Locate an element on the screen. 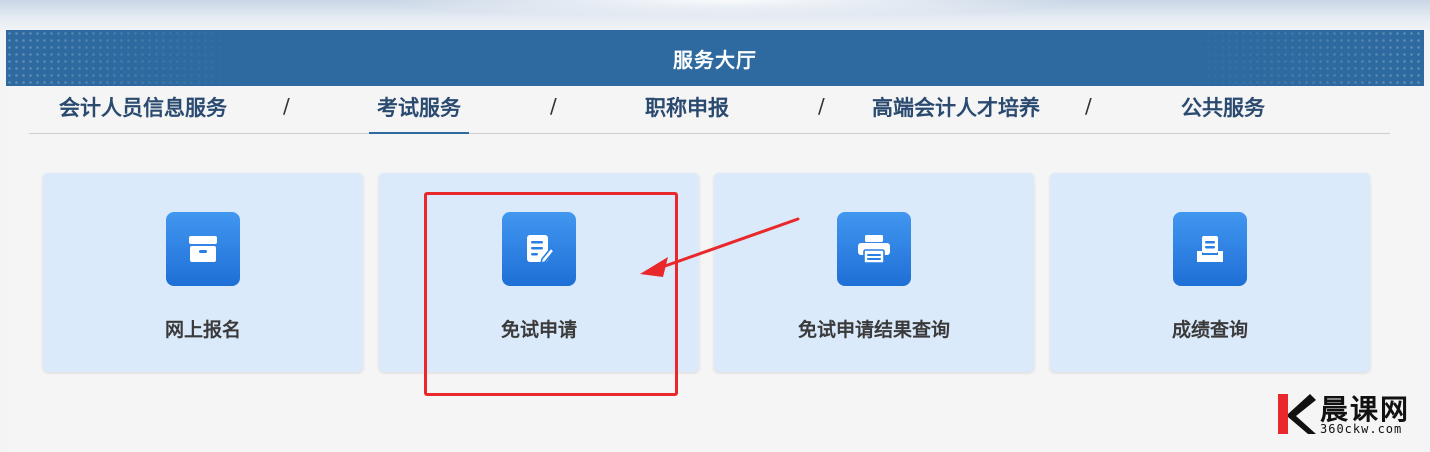 The image size is (1430, 452). watermark: 晨课网 360ckw.com is located at coordinates (1351, 415).